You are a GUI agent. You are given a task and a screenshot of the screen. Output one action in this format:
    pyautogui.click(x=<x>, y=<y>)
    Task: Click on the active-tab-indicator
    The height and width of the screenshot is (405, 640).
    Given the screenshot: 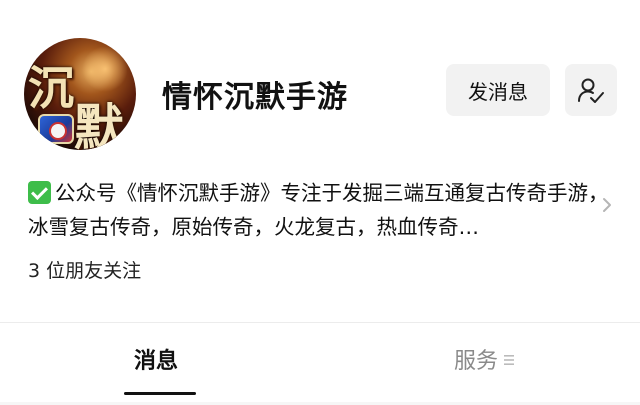 What is the action you would take?
    pyautogui.click(x=160, y=393)
    